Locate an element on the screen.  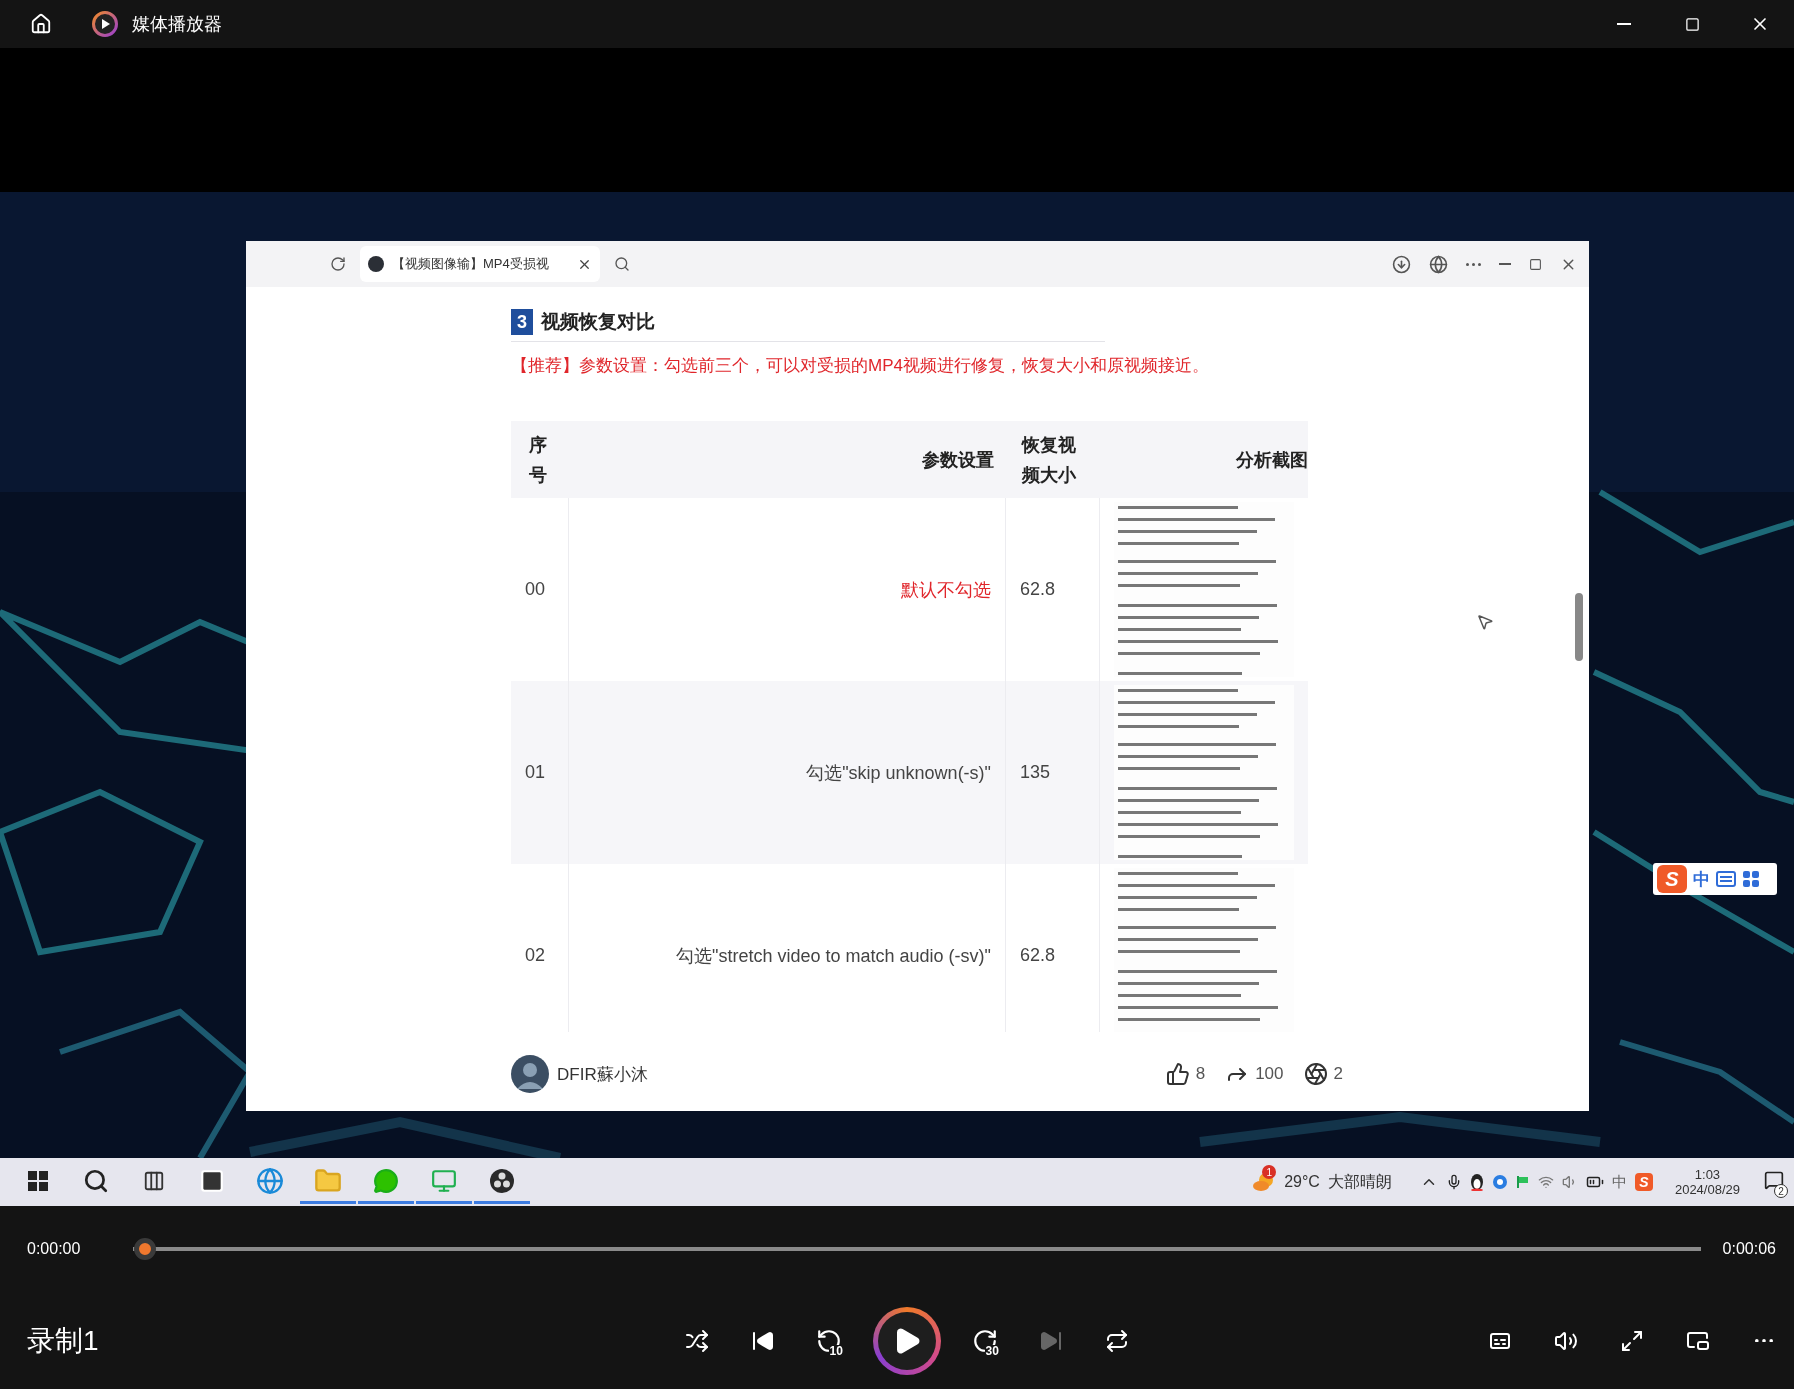
window-title: 媒体播放器 is located at coordinates (177, 24).